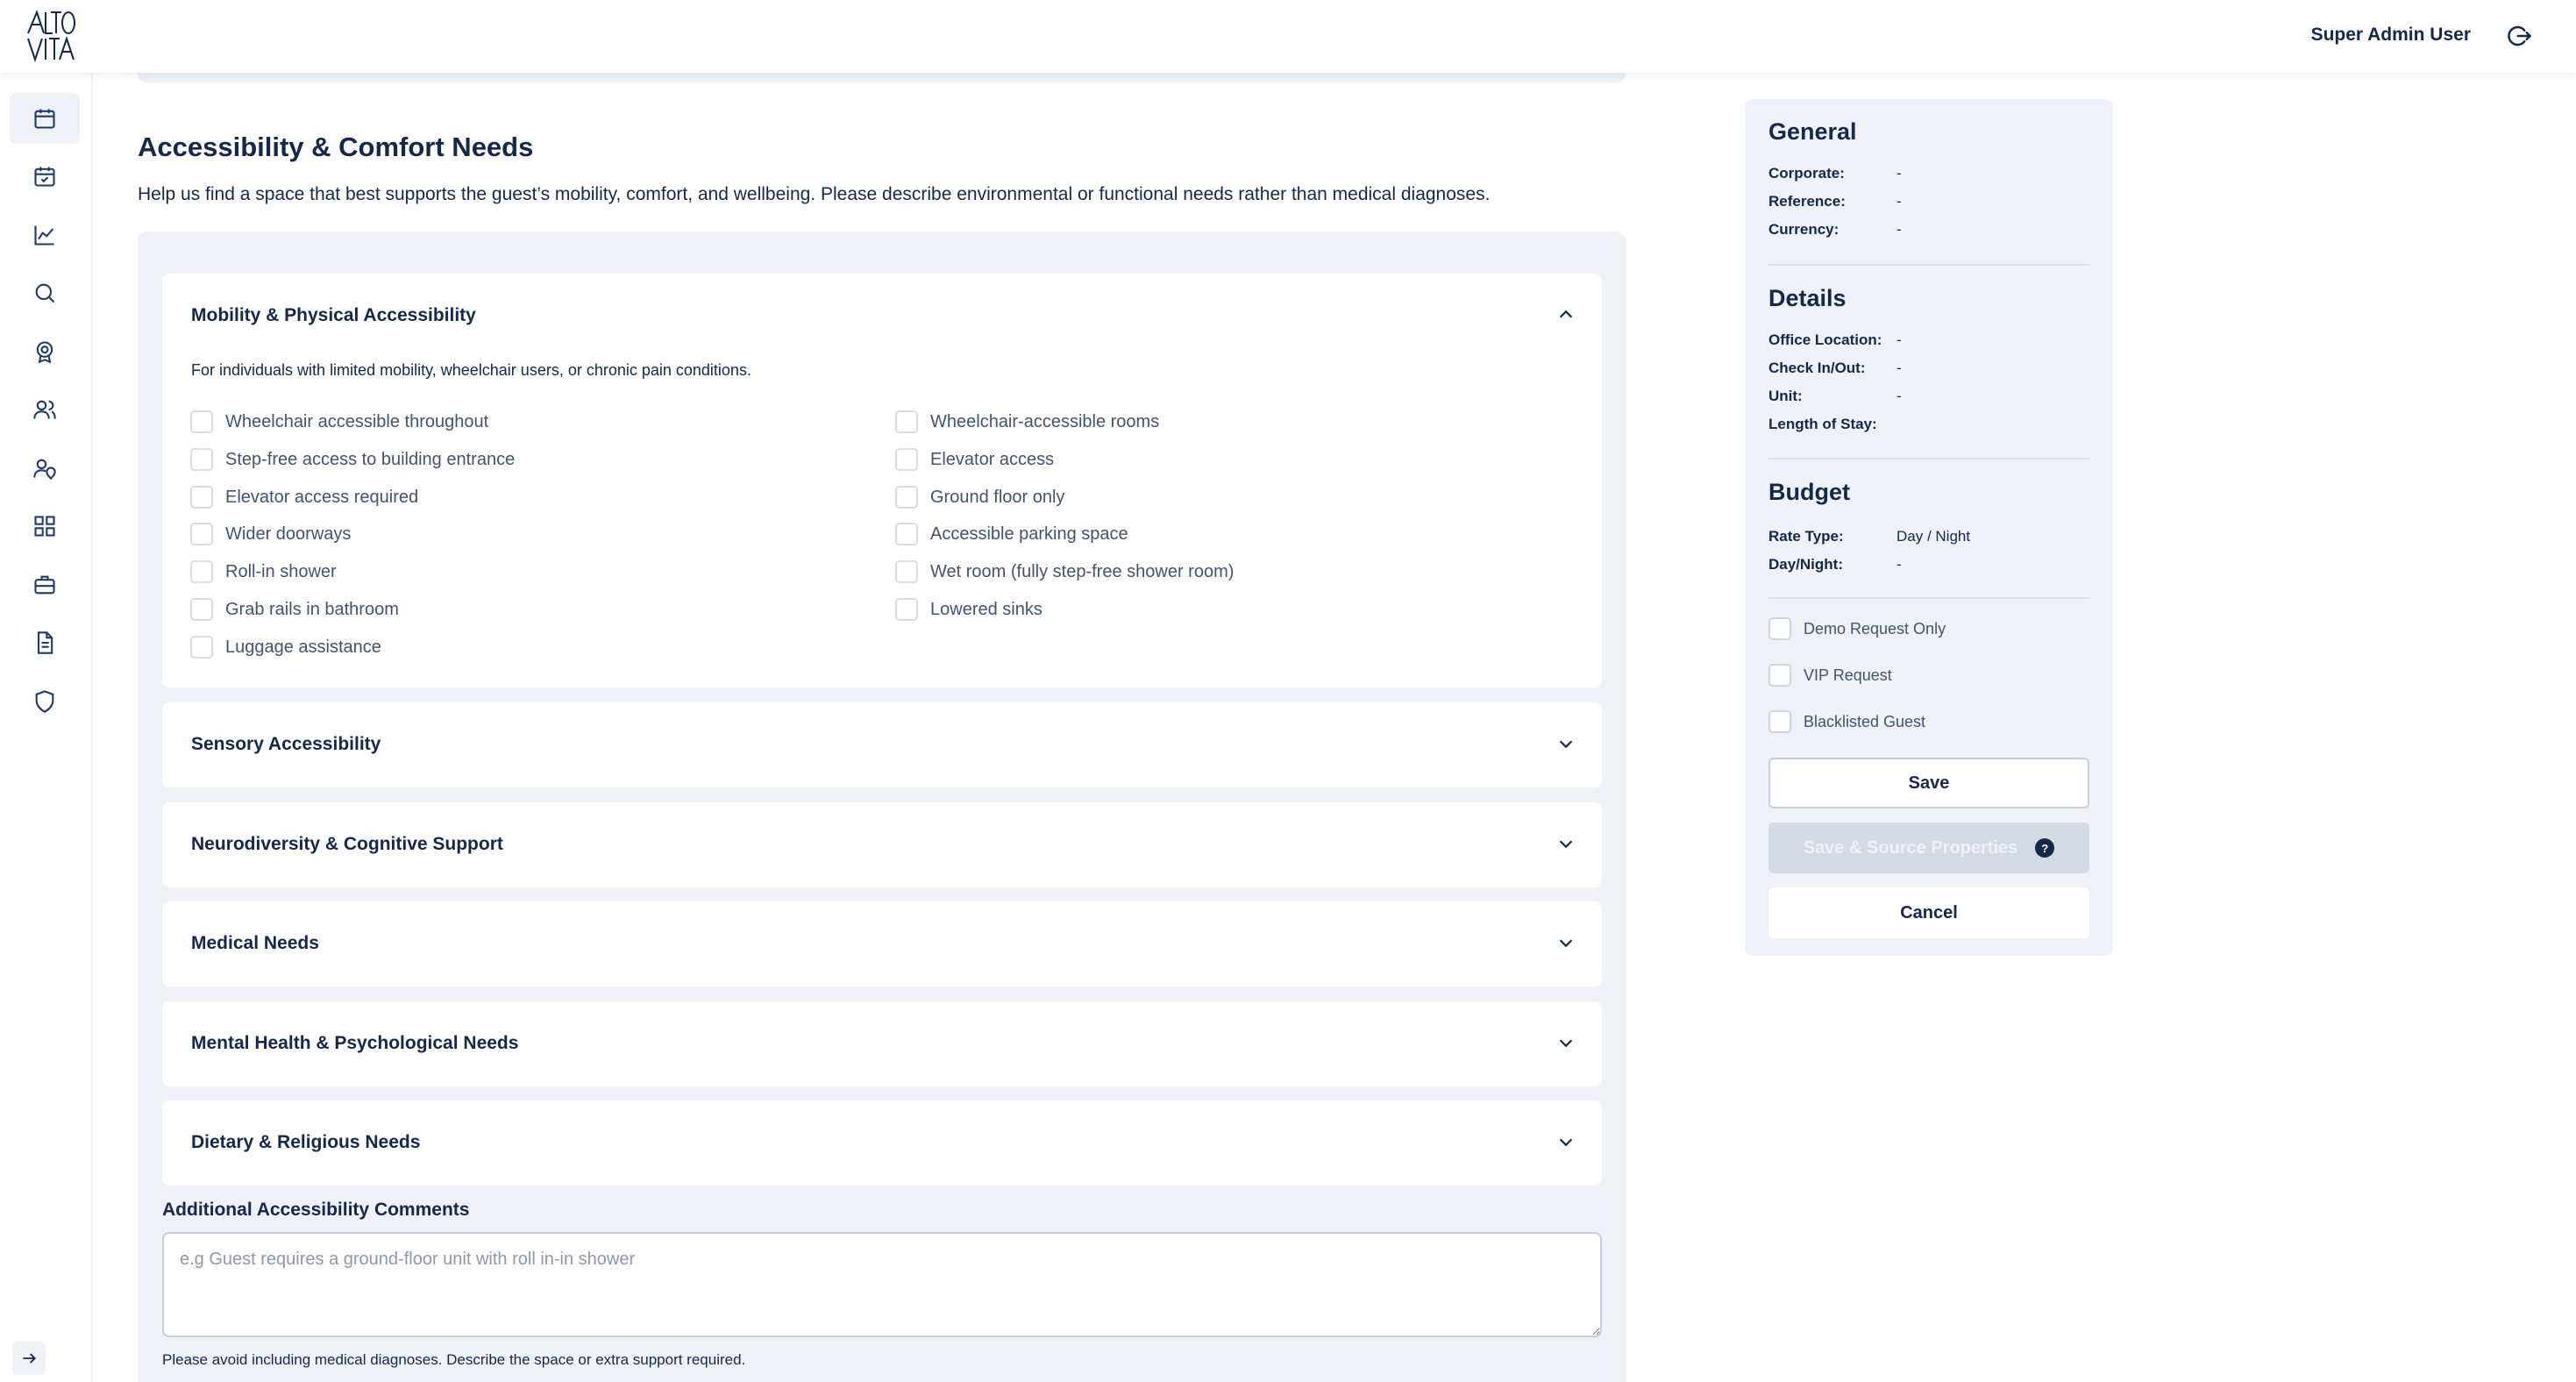  What do you see at coordinates (1846, 722) in the screenshot?
I see `flag-blacklisted-guest: Blacklisted Guest` at bounding box center [1846, 722].